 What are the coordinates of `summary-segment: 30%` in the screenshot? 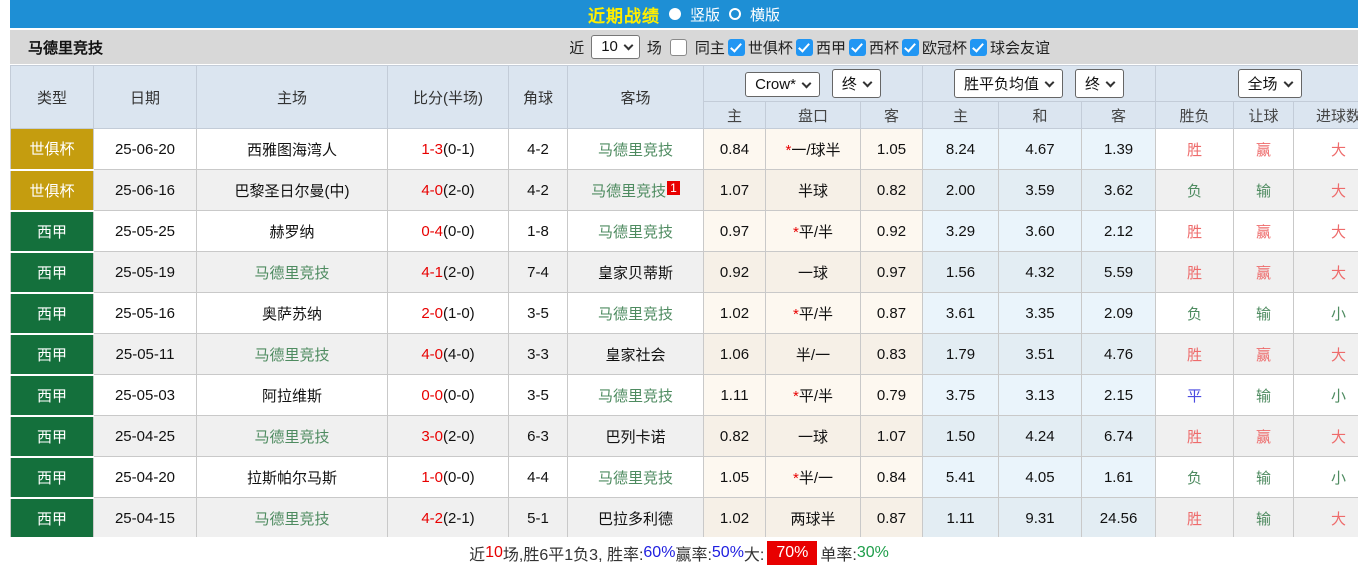 It's located at (872, 552).